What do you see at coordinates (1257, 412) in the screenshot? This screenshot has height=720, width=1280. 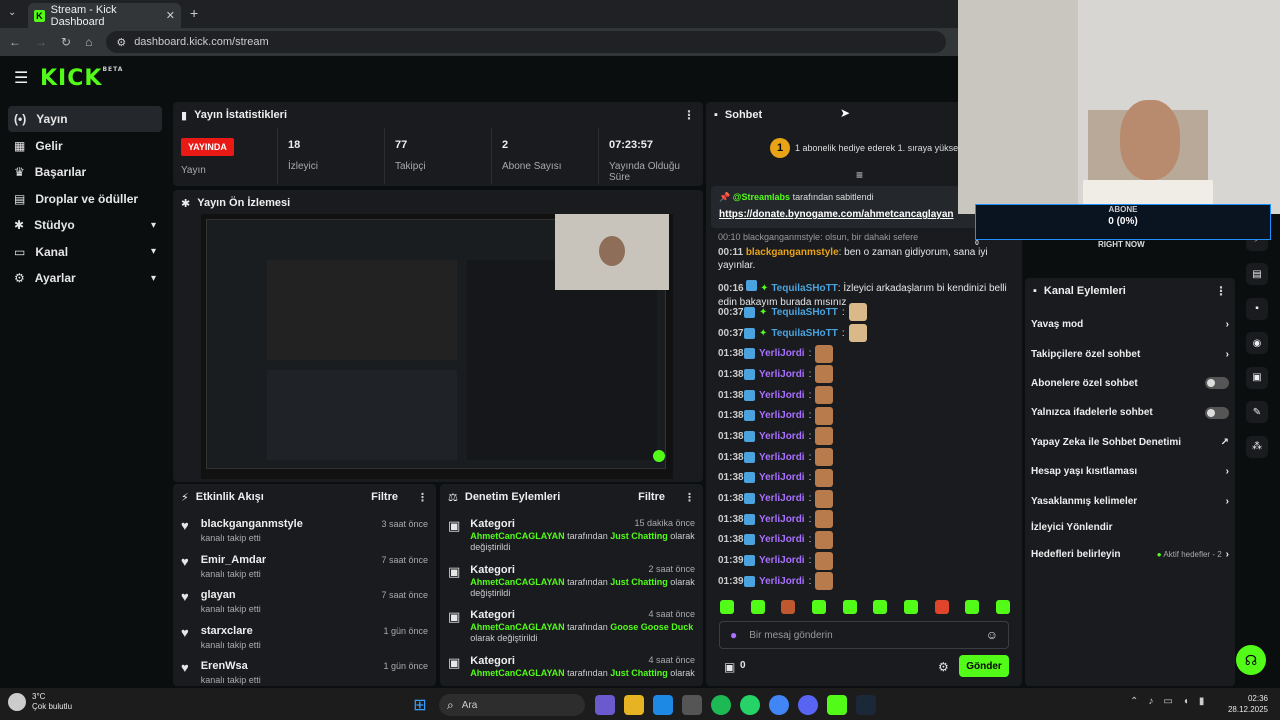 I see `rail-button: ✎` at bounding box center [1257, 412].